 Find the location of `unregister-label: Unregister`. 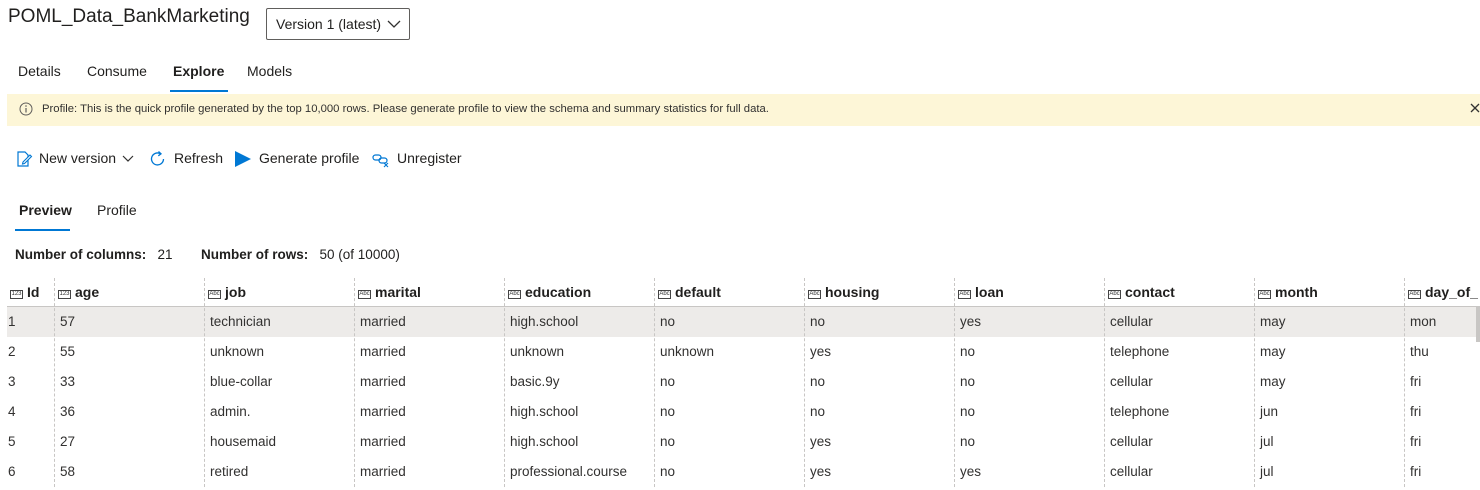

unregister-label: Unregister is located at coordinates (429, 158).